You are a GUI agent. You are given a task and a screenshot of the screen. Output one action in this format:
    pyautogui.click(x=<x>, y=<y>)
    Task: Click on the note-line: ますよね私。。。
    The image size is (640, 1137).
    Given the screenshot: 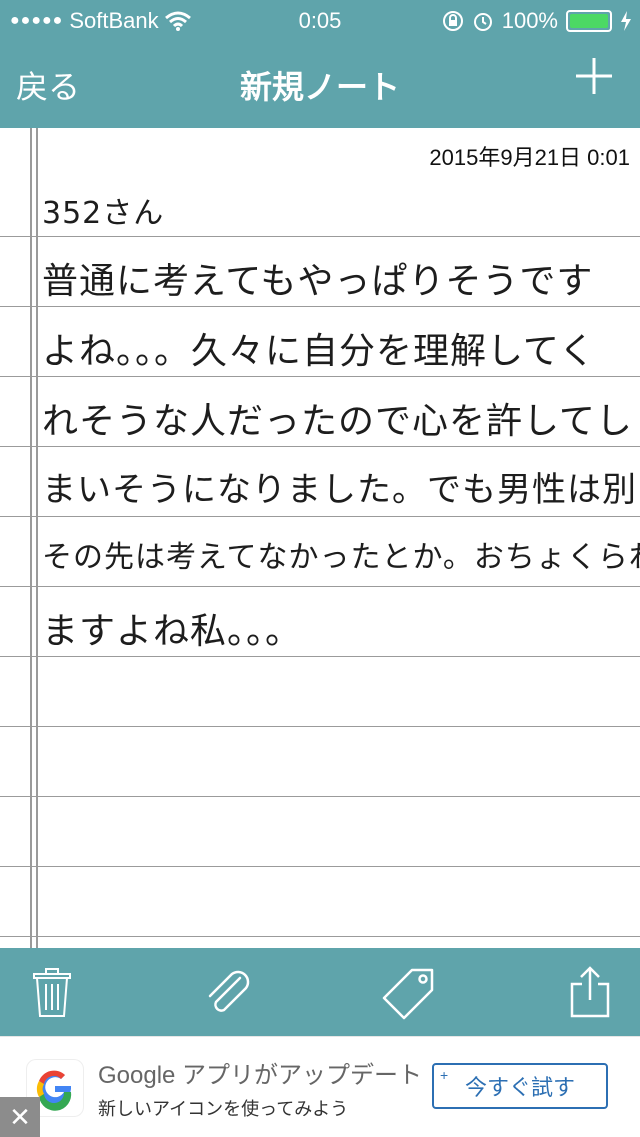 What is the action you would take?
    pyautogui.click(x=172, y=631)
    